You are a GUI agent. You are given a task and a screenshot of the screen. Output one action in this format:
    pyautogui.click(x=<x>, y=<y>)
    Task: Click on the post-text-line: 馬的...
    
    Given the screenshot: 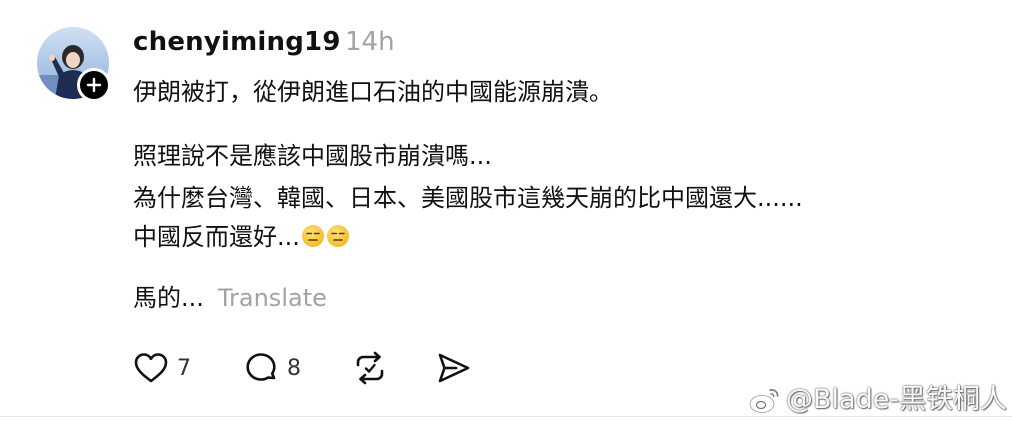 What is the action you would take?
    pyautogui.click(x=168, y=298)
    